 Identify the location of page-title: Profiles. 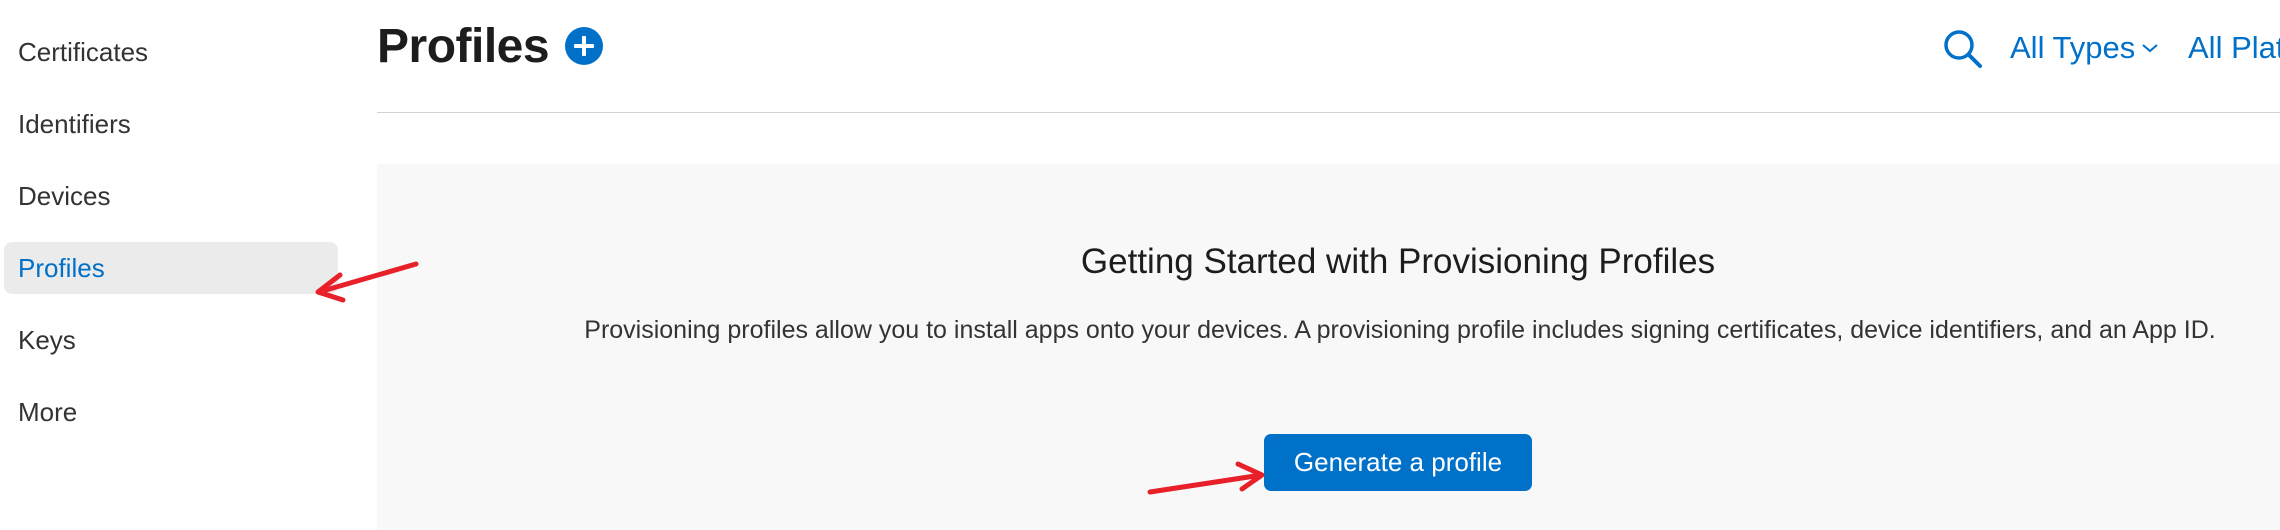
(463, 46).